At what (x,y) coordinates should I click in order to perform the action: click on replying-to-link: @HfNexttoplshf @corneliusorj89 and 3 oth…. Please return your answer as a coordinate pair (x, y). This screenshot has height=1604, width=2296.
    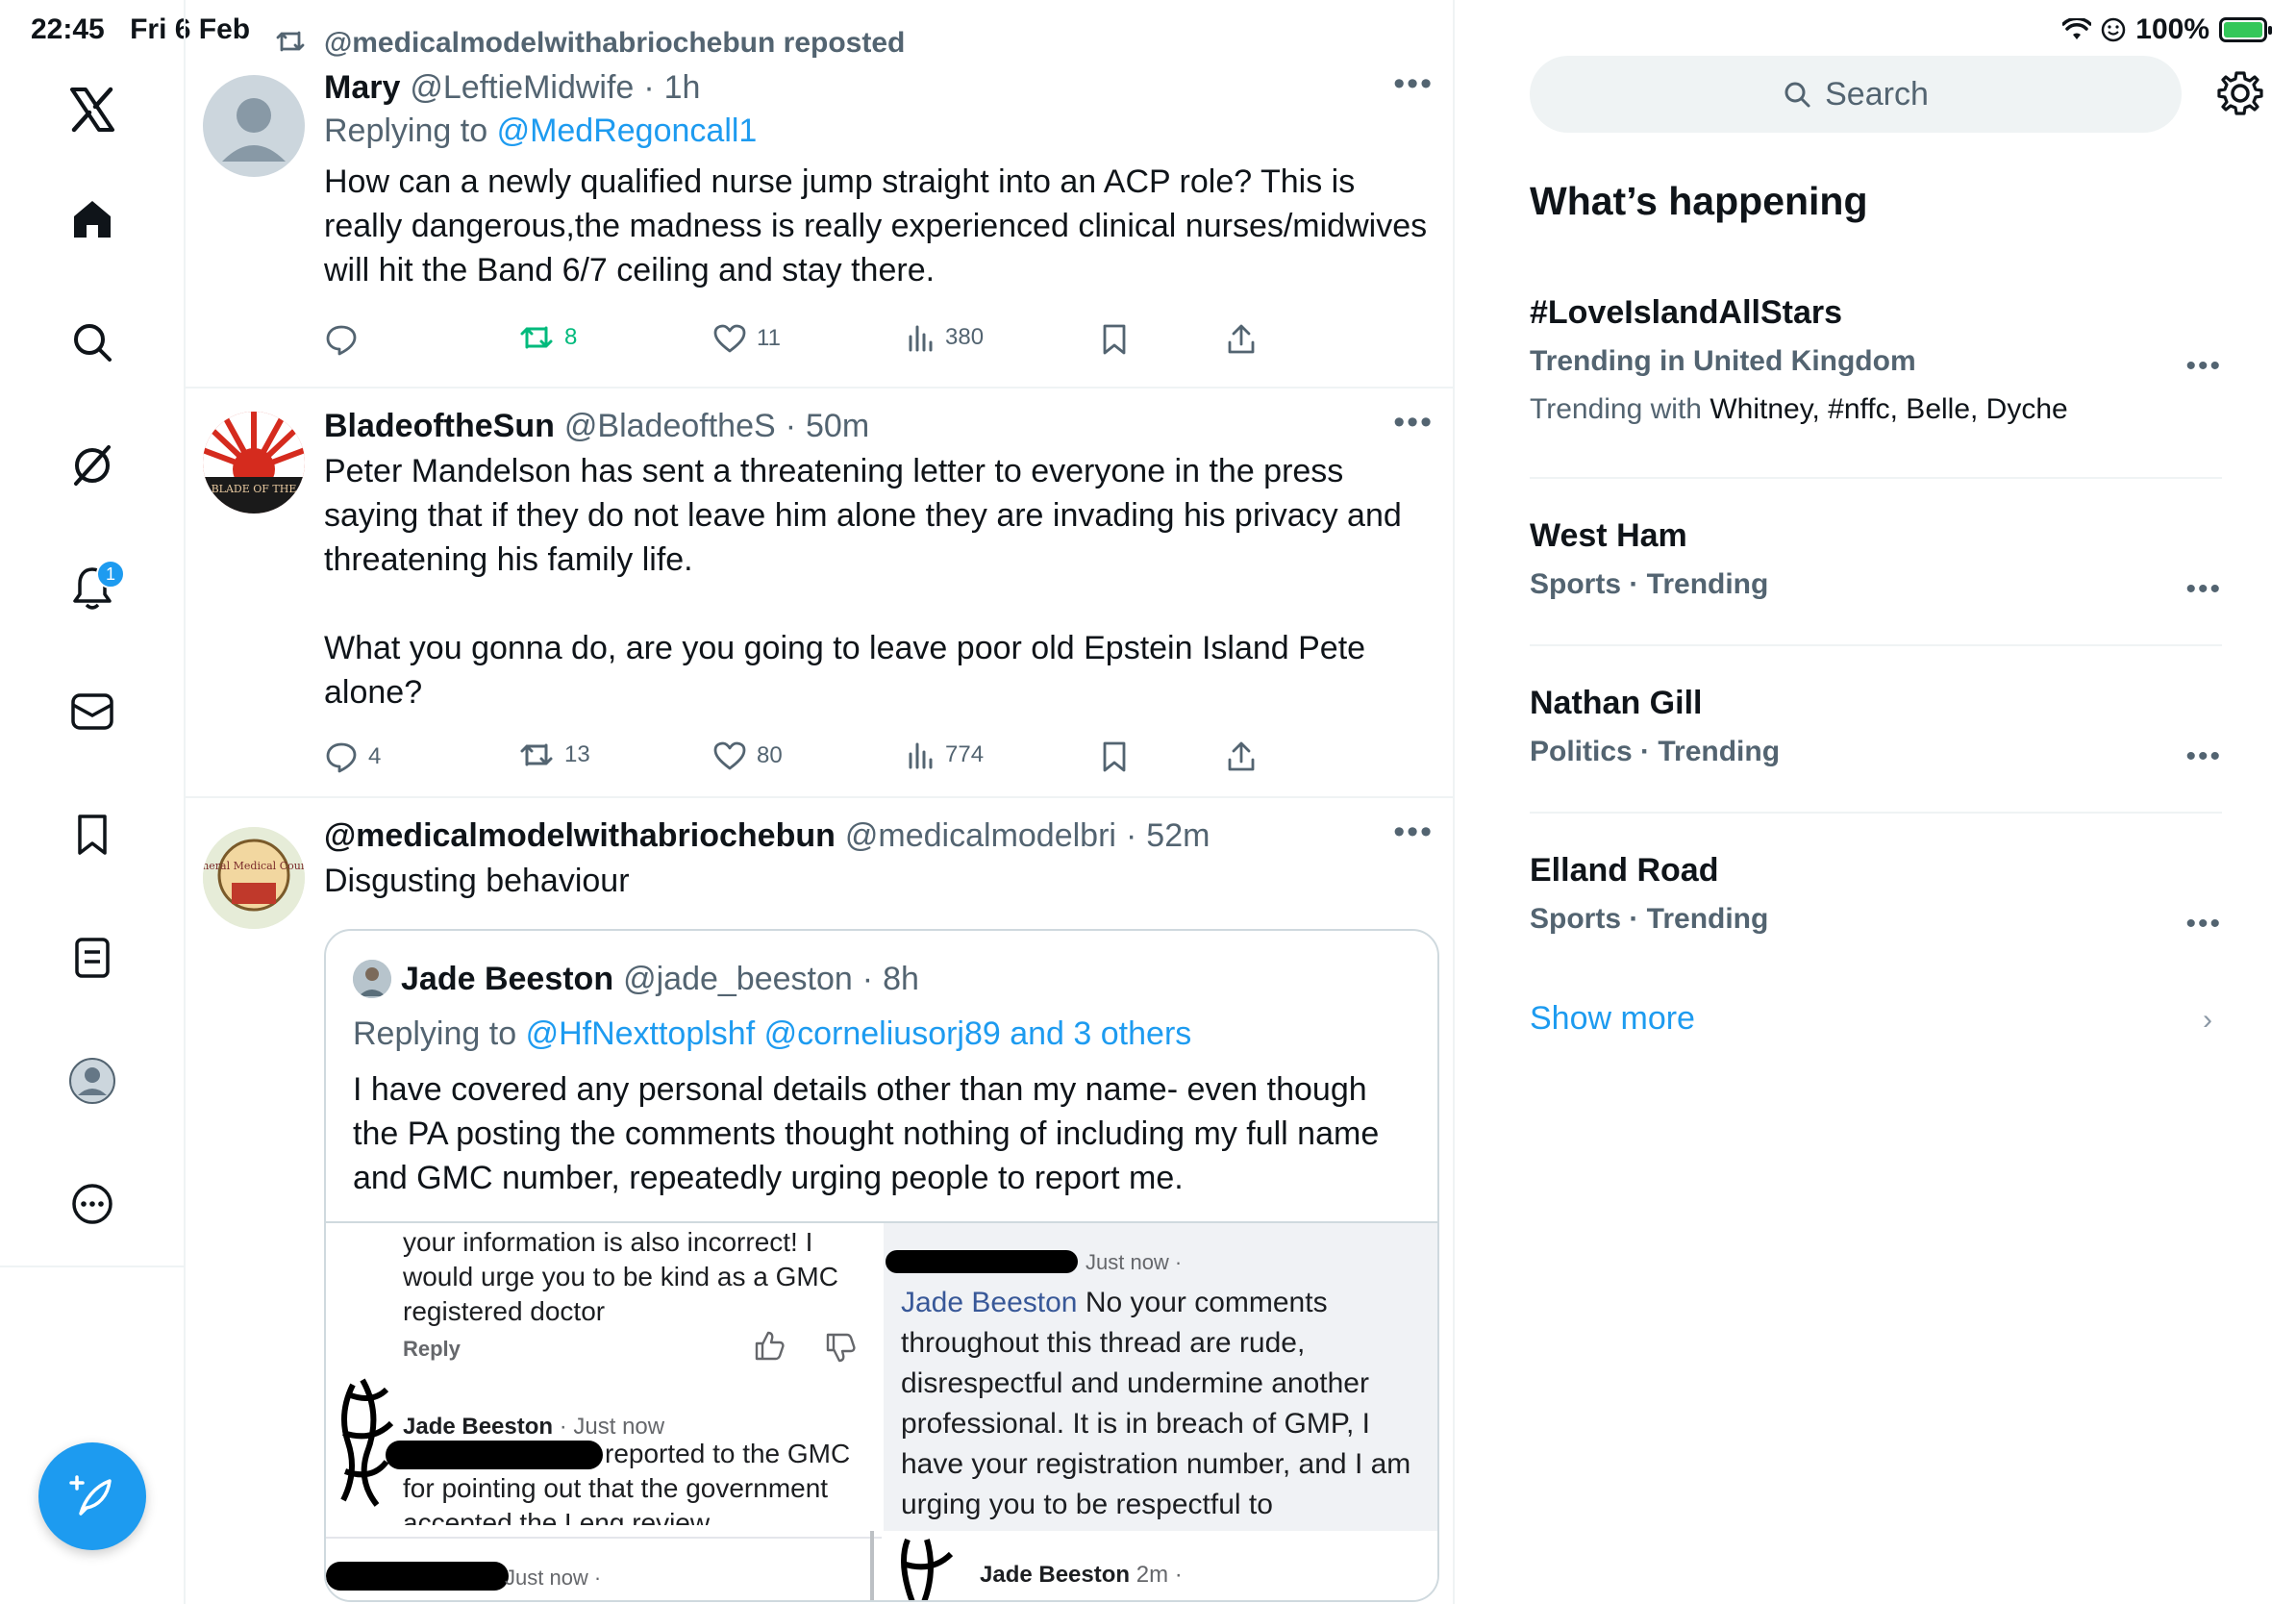
    Looking at the image, I should click on (859, 1033).